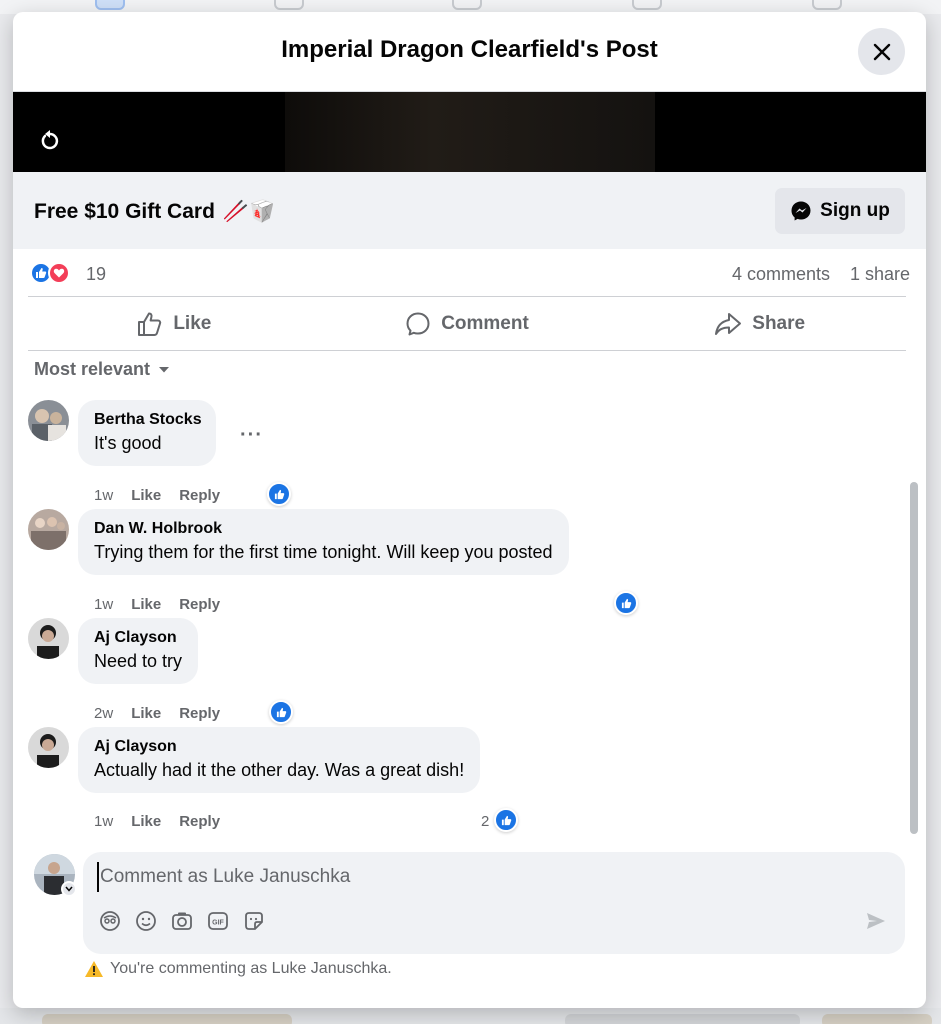  Describe the element at coordinates (378, 671) in the screenshot. I see `comment-item: Aj Clayson Need to try 2w Like Reply` at that location.